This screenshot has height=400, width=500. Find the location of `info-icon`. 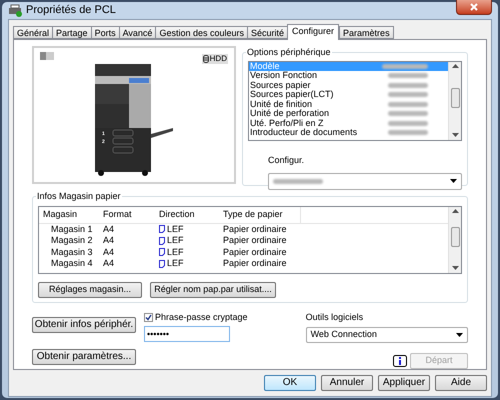

info-icon is located at coordinates (400, 361).